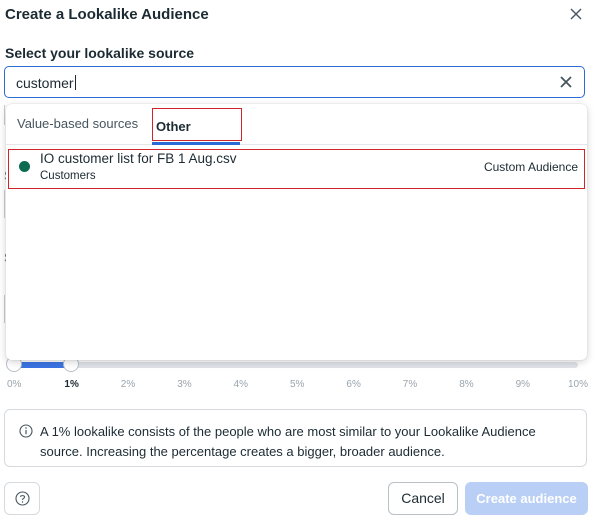 The height and width of the screenshot is (517, 597). I want to click on slider-tick-label: 6%, so click(353, 384).